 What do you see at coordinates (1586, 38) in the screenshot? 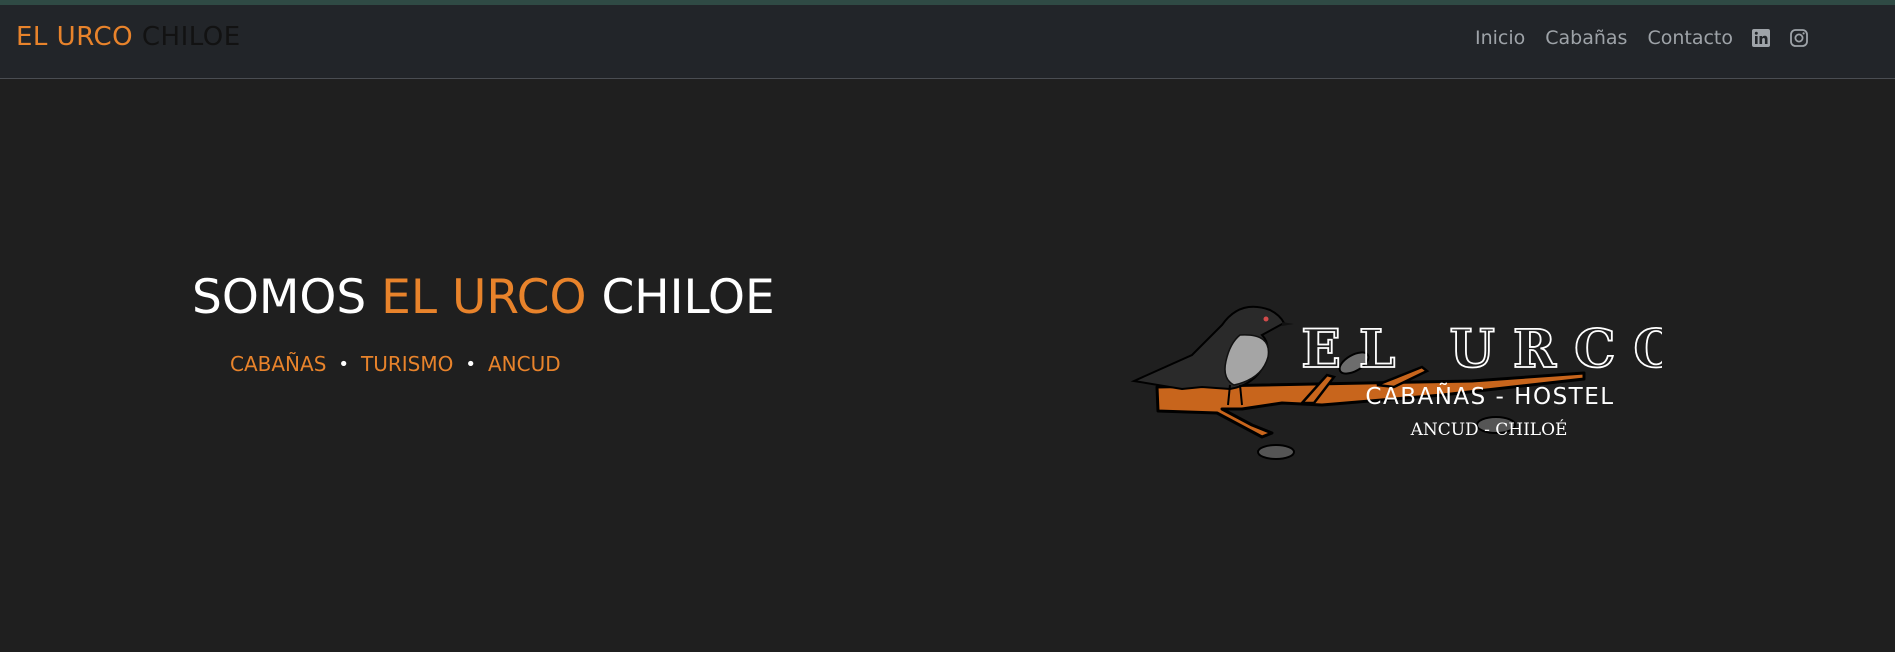
I see `nav-link-cabanas: Cabañas` at bounding box center [1586, 38].